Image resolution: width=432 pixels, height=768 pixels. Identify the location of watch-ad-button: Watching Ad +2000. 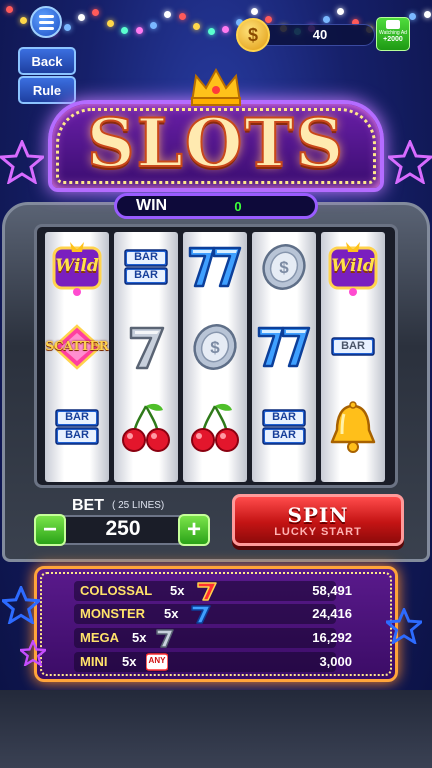
(393, 34).